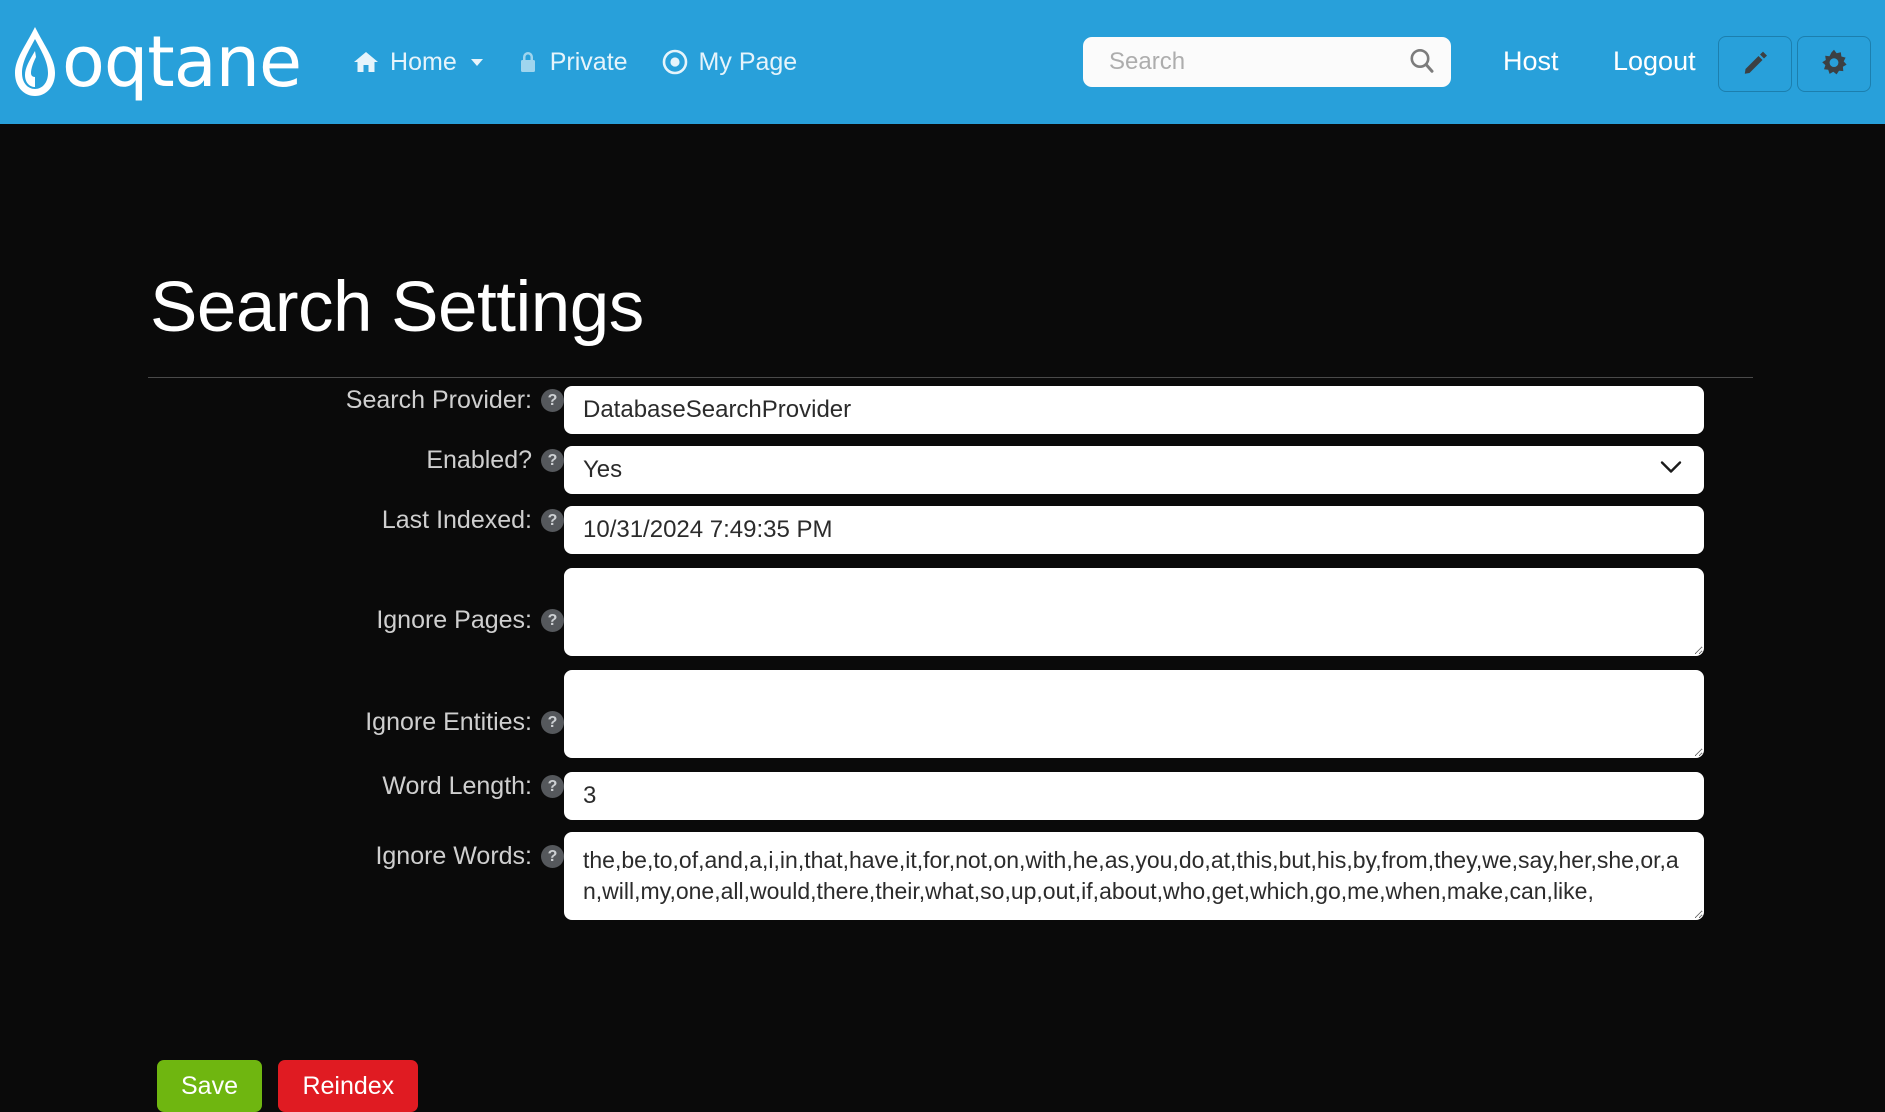 The height and width of the screenshot is (1112, 1885). What do you see at coordinates (35, 62) in the screenshot?
I see `water-drop-logo-icon` at bounding box center [35, 62].